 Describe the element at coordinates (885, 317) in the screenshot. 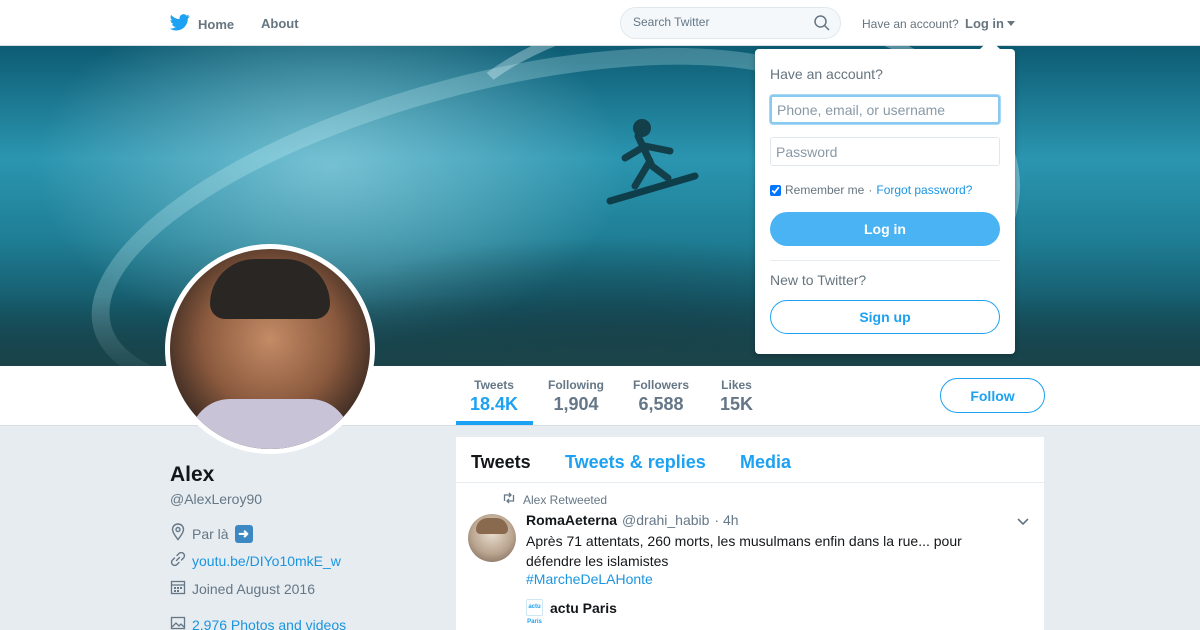

I see `signup-button: Sign up` at that location.